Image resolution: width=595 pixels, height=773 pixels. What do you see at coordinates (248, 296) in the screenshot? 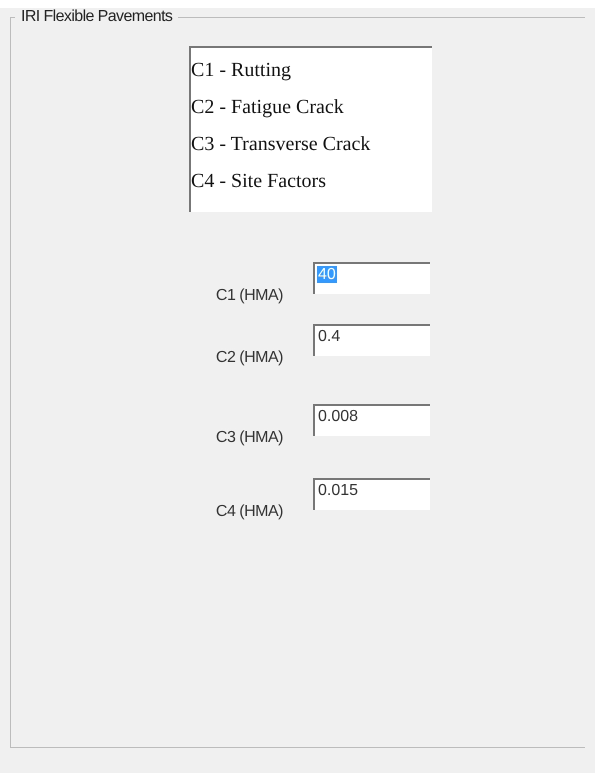
I see `field-label: C1 (HMA)` at bounding box center [248, 296].